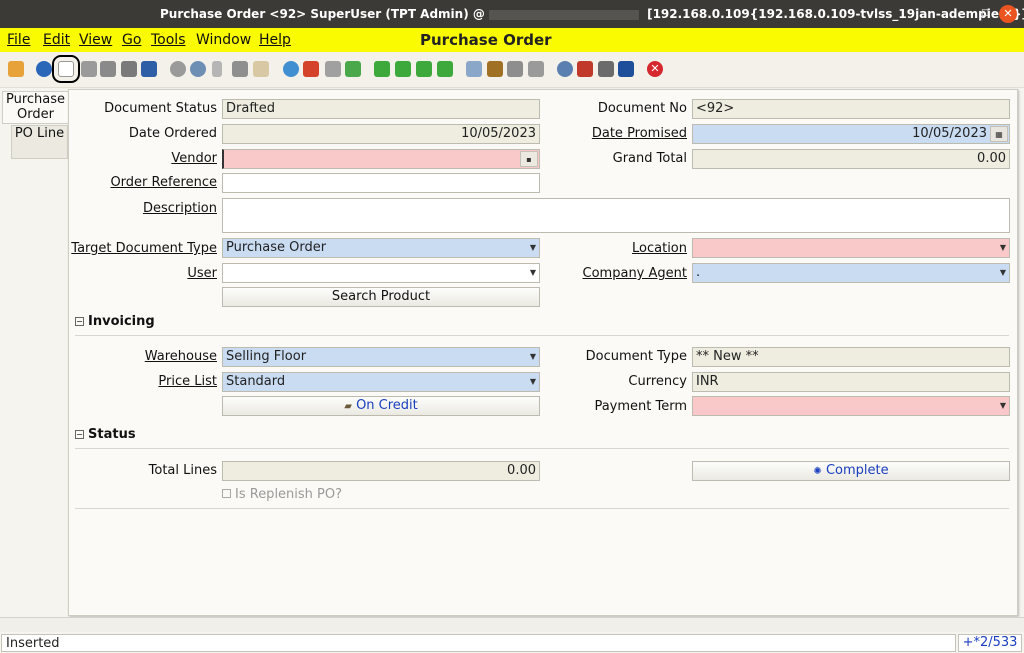 The width and height of the screenshot is (1024, 653). I want to click on target-doc-type-value: Purchase Order, so click(276, 247).